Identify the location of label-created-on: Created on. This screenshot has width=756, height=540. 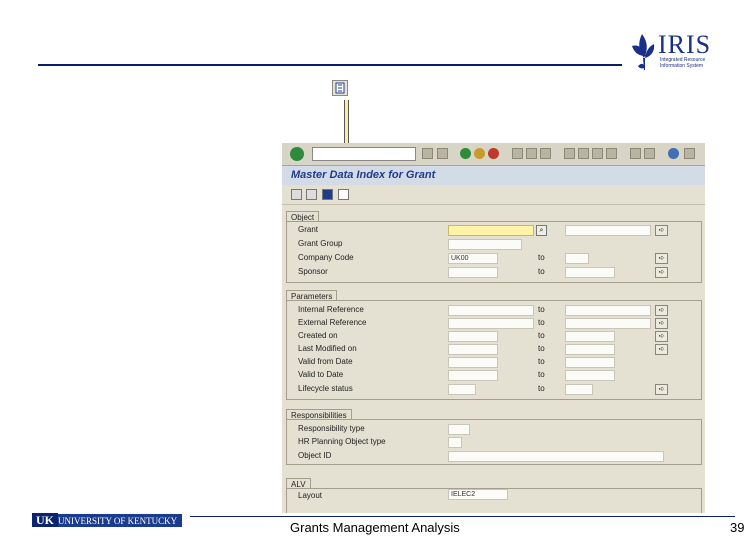
(318, 335).